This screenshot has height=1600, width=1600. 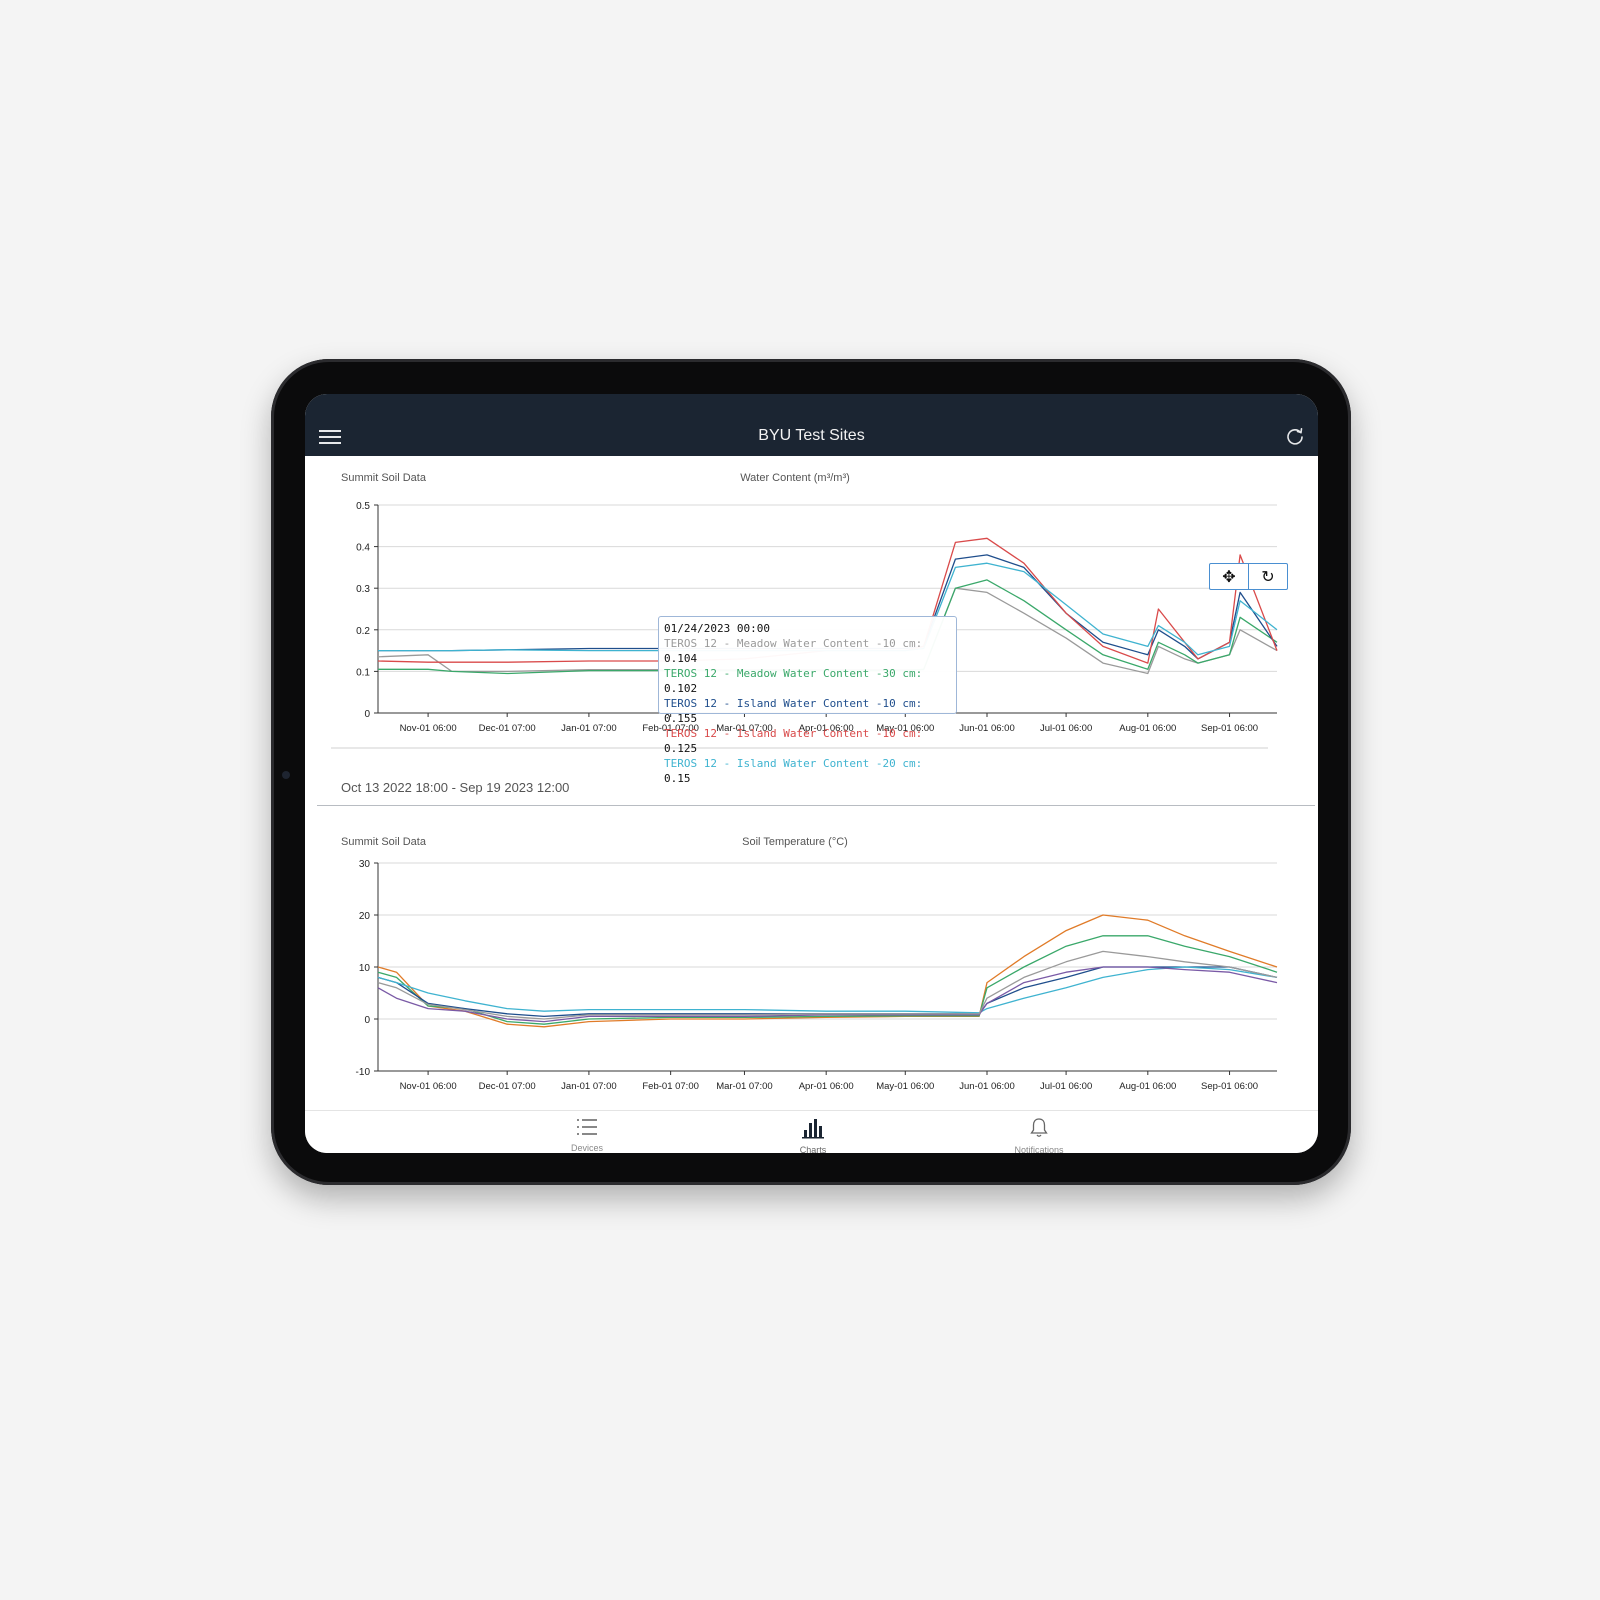 I want to click on tab-devices: Devices, so click(x=587, y=1135).